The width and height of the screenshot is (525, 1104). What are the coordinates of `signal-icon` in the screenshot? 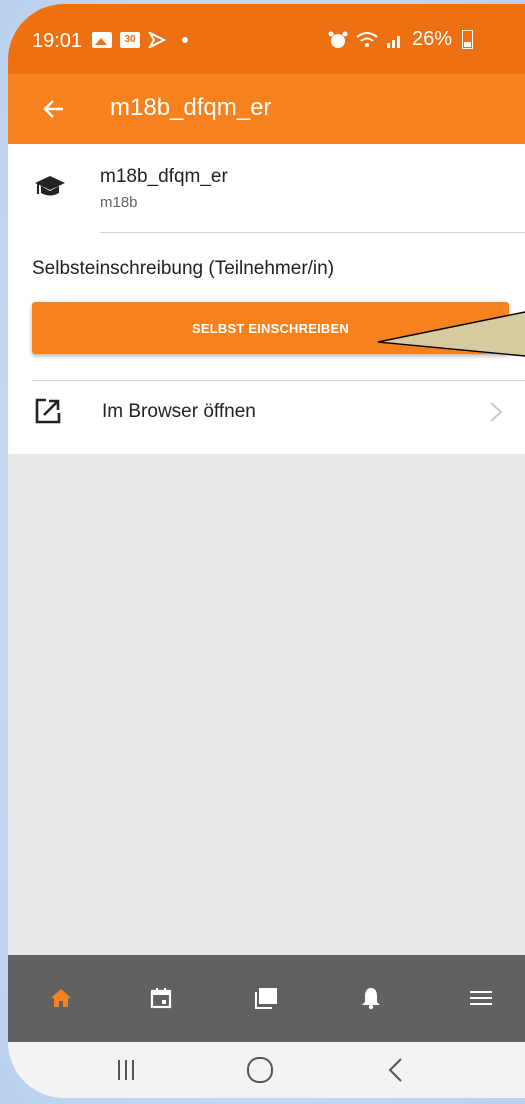 It's located at (393, 41).